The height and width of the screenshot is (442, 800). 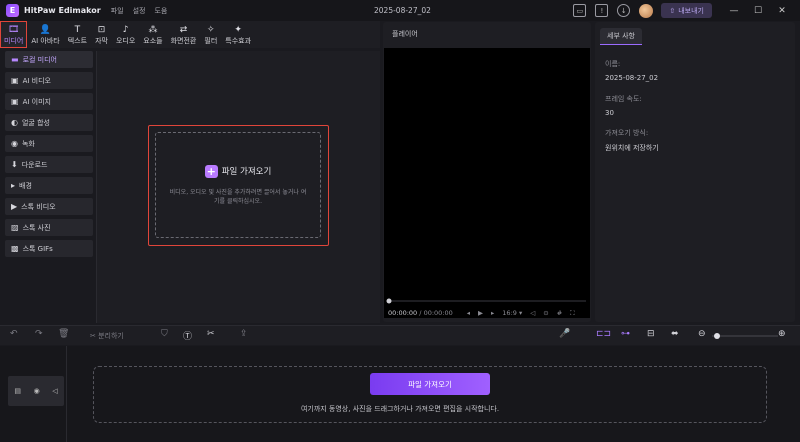 I want to click on audio-icon: ♪, so click(x=125, y=30).